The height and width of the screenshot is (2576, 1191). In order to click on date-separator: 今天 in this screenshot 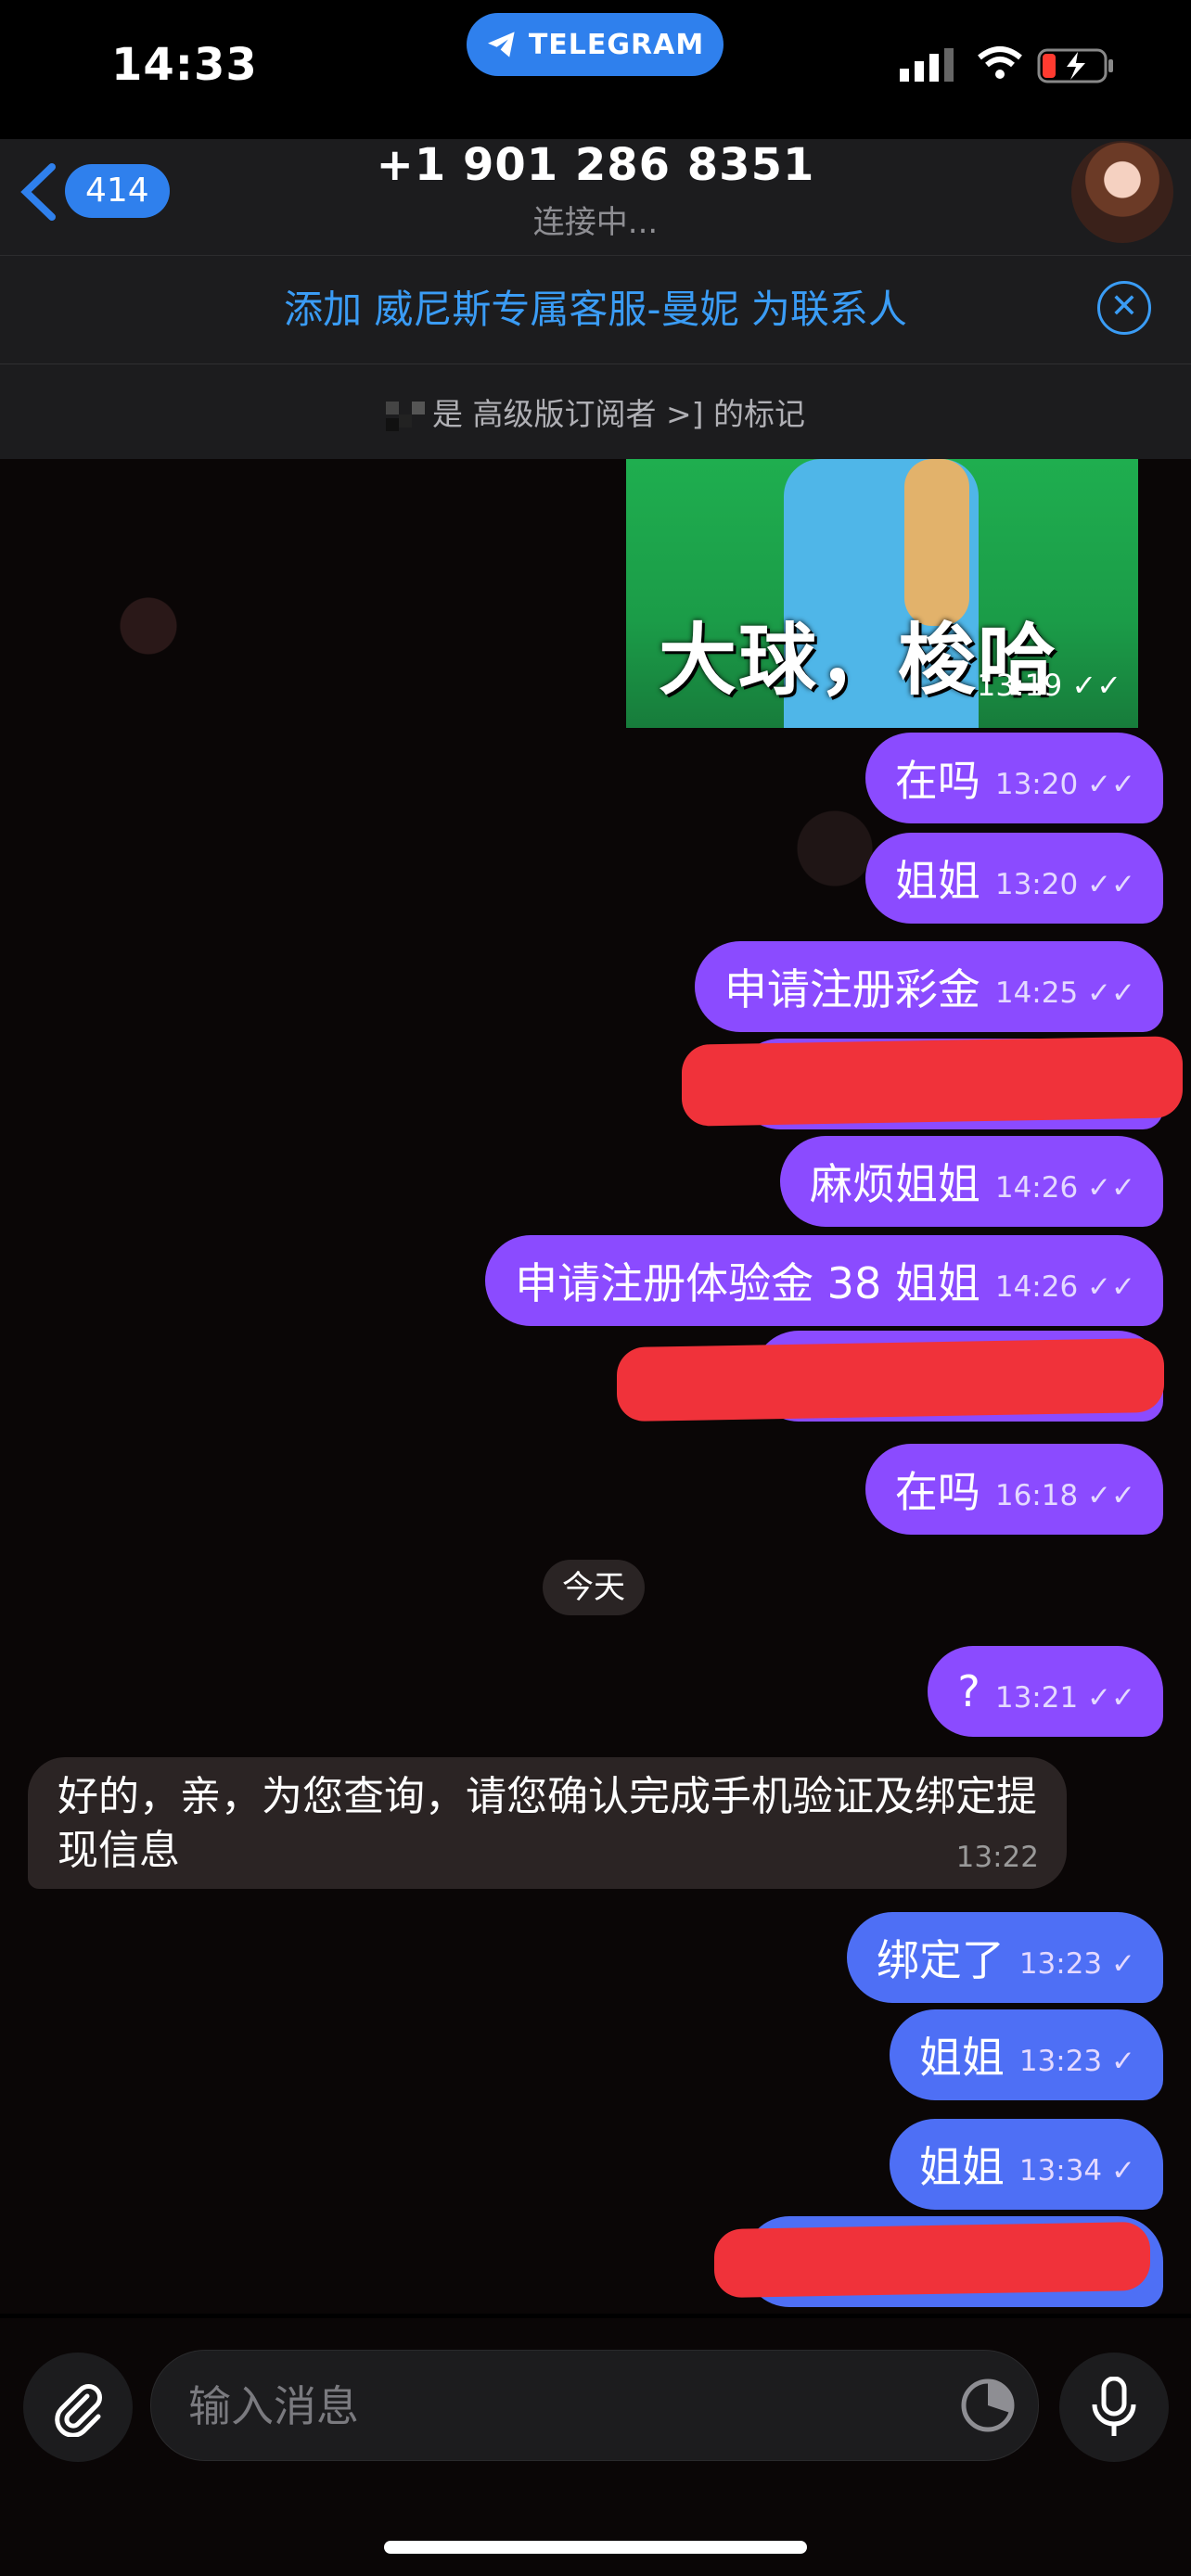, I will do `click(594, 1587)`.